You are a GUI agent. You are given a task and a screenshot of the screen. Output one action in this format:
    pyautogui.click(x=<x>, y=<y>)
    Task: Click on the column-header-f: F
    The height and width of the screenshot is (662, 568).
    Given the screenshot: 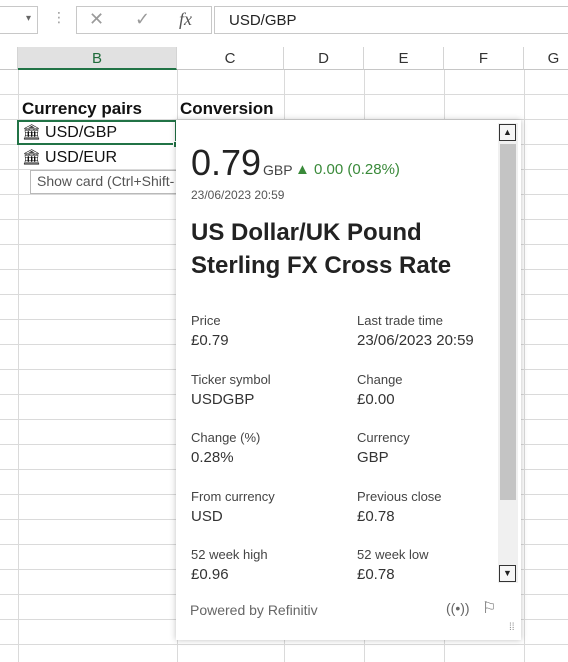 What is the action you would take?
    pyautogui.click(x=484, y=58)
    